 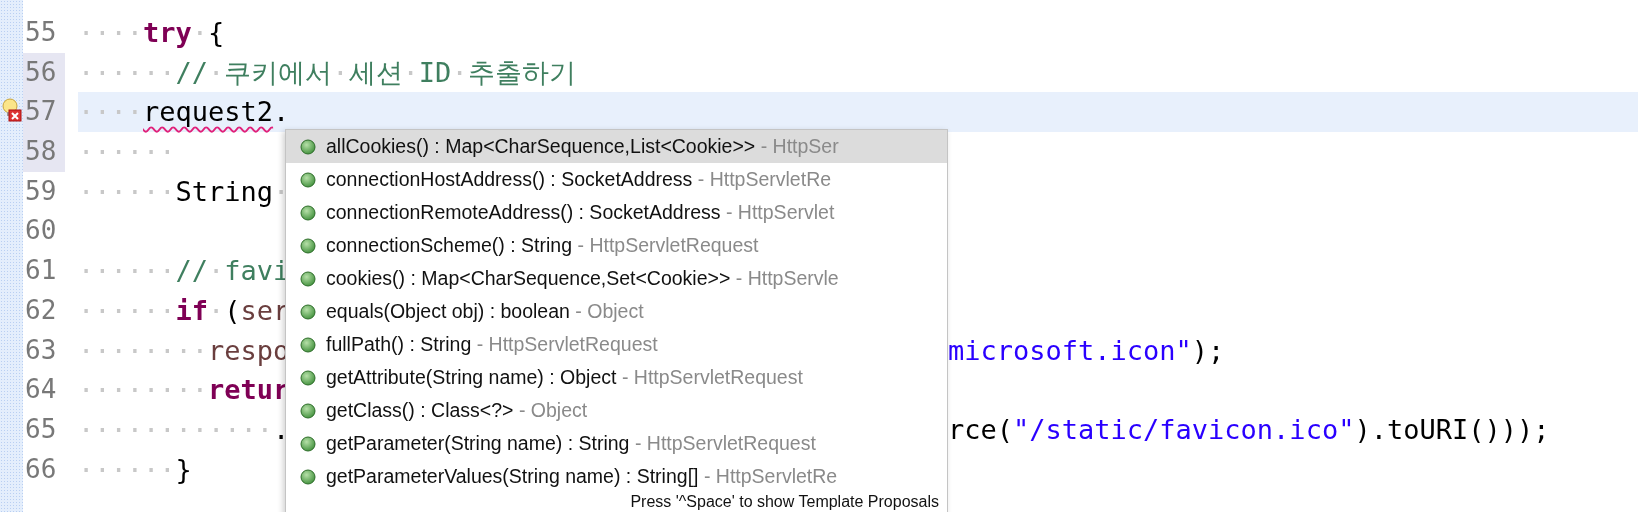 I want to click on completion-item: getParameterValues(String name) : String[] - HttpServletRe, so click(x=616, y=476).